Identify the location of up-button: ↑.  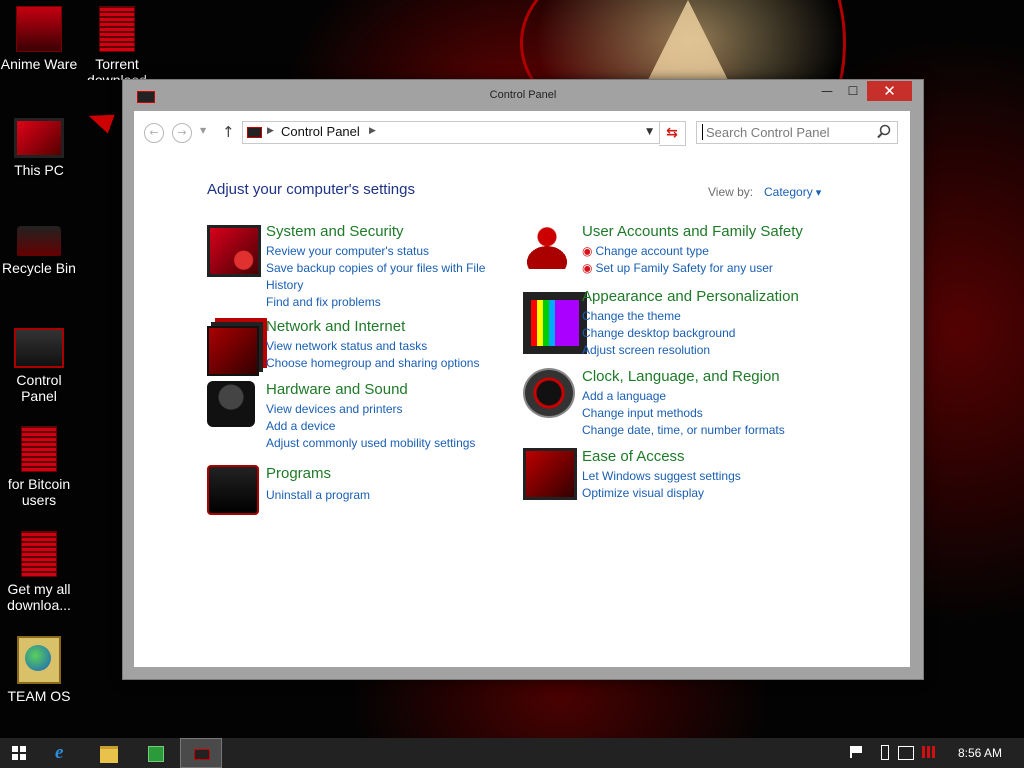
(228, 132).